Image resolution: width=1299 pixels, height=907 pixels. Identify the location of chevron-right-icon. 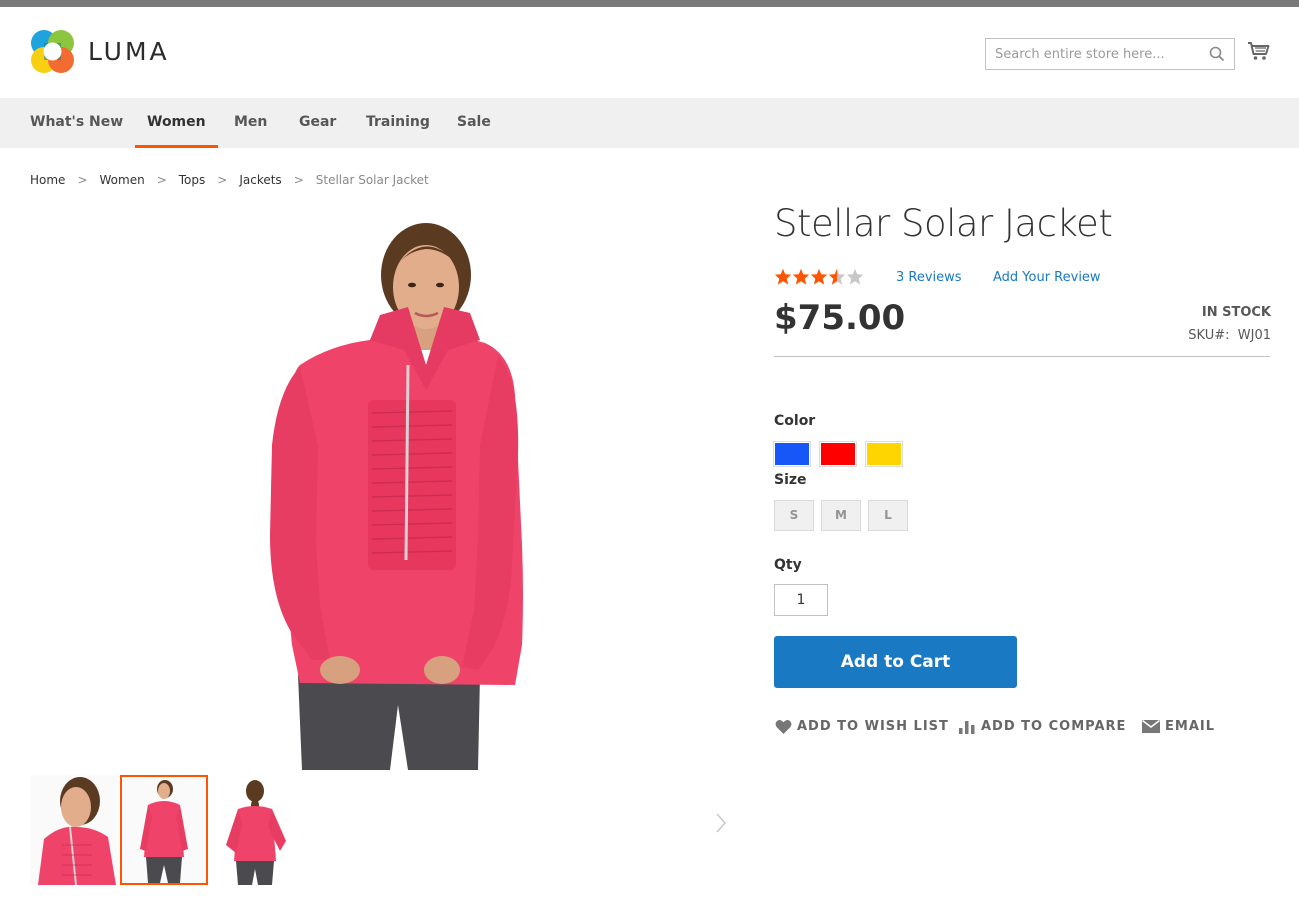
(721, 823).